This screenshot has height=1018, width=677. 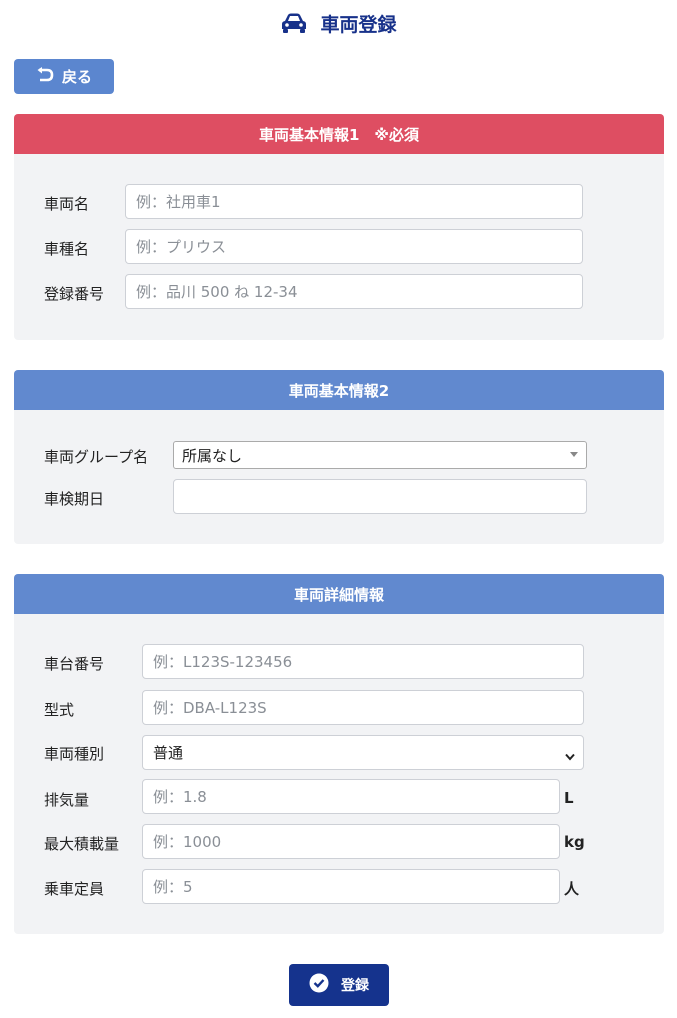 I want to click on car-icon, so click(x=294, y=23).